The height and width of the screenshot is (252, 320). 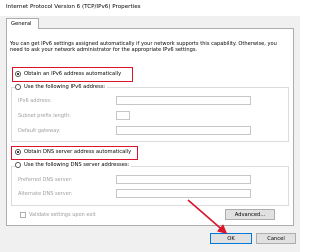 I want to click on default-gateway-label: Default gateway:, so click(x=39, y=131).